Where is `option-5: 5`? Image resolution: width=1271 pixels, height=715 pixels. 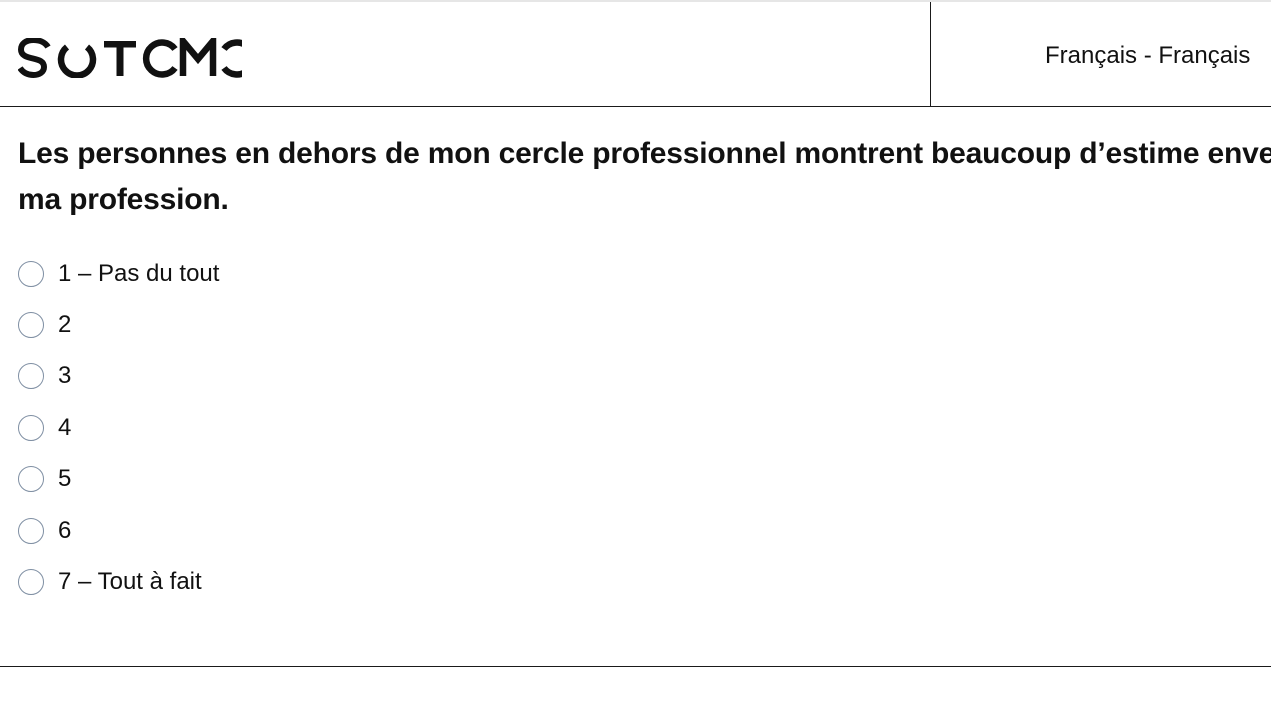 option-5: 5 is located at coordinates (118, 479).